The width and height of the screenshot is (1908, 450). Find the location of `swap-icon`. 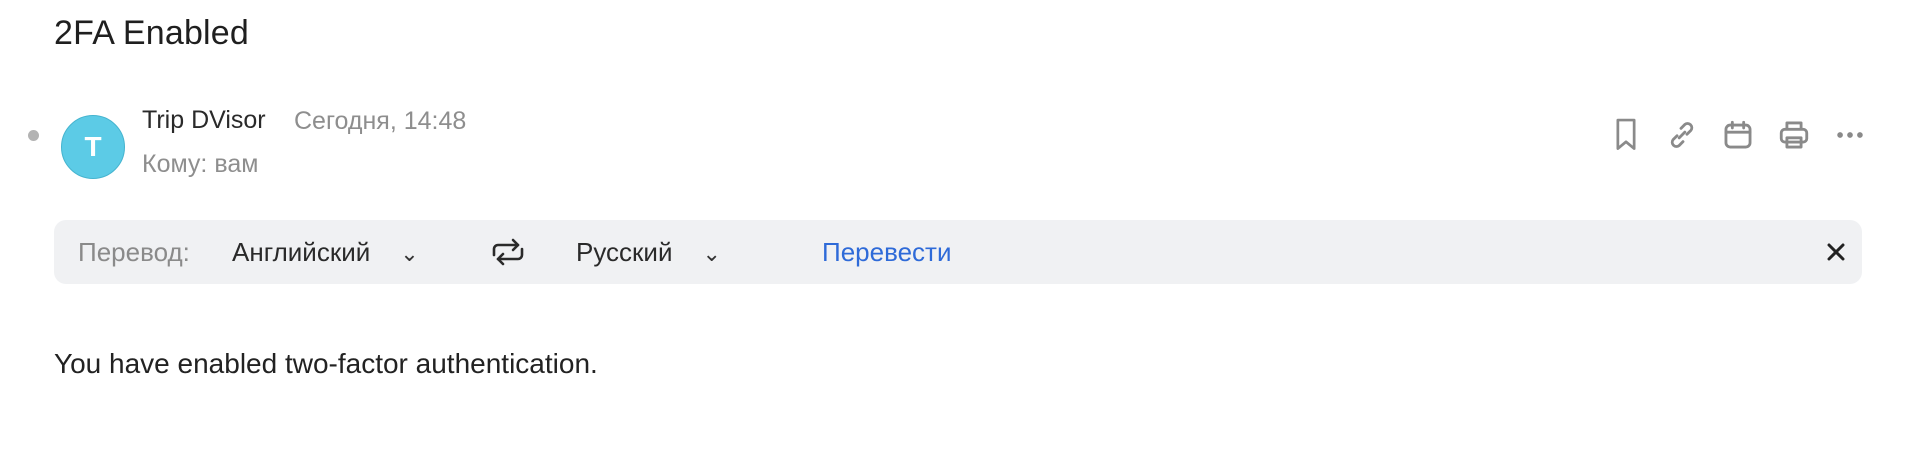

swap-icon is located at coordinates (508, 252).